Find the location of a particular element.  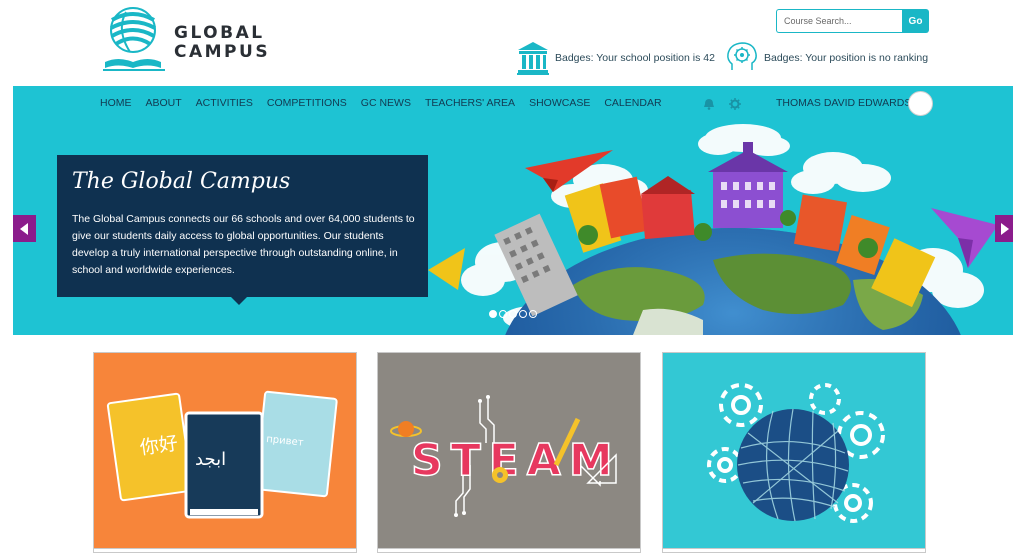

gears-globe-illustration is located at coordinates (796, 453).